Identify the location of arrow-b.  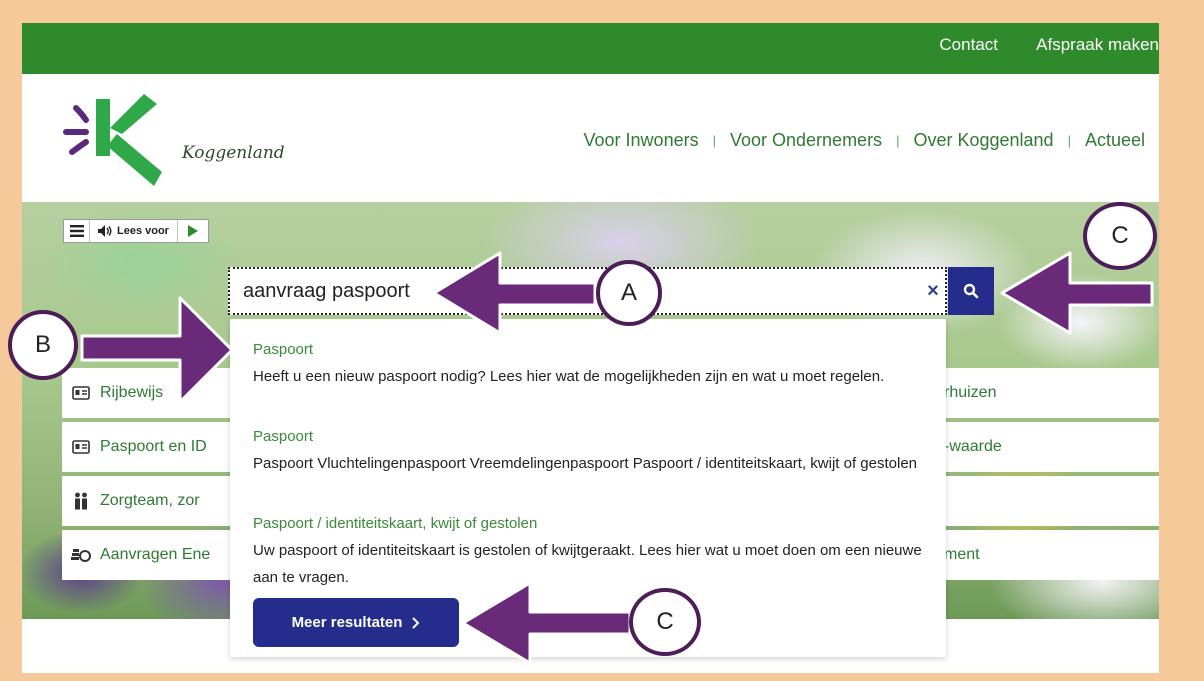
(157, 350).